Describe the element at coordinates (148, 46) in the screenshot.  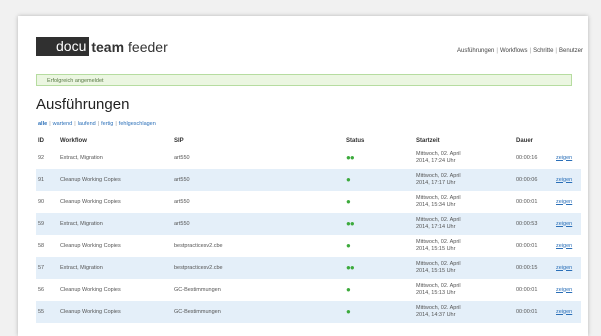
I see `logo-feeder: feeder` at that location.